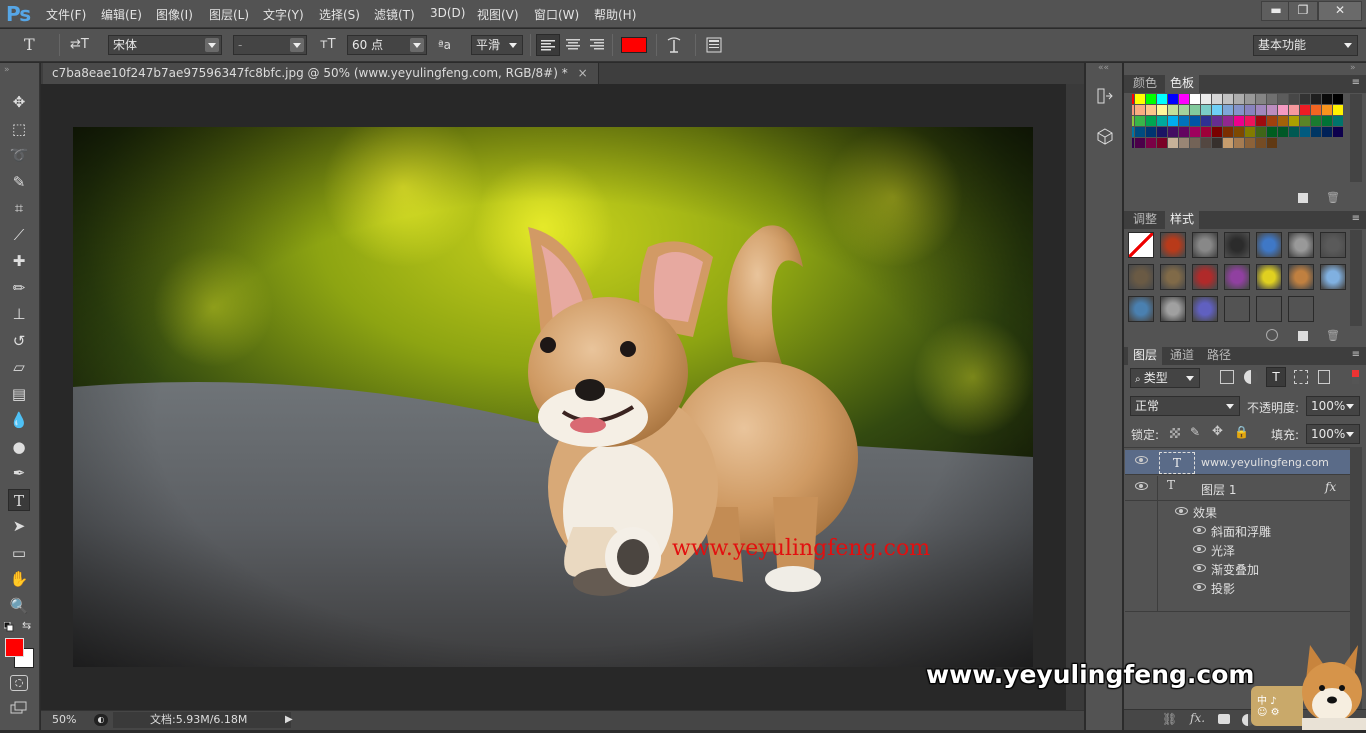 The height and width of the screenshot is (733, 1366). What do you see at coordinates (1265, 462) in the screenshot?
I see `layer-name: www.yeyulingfeng.com` at bounding box center [1265, 462].